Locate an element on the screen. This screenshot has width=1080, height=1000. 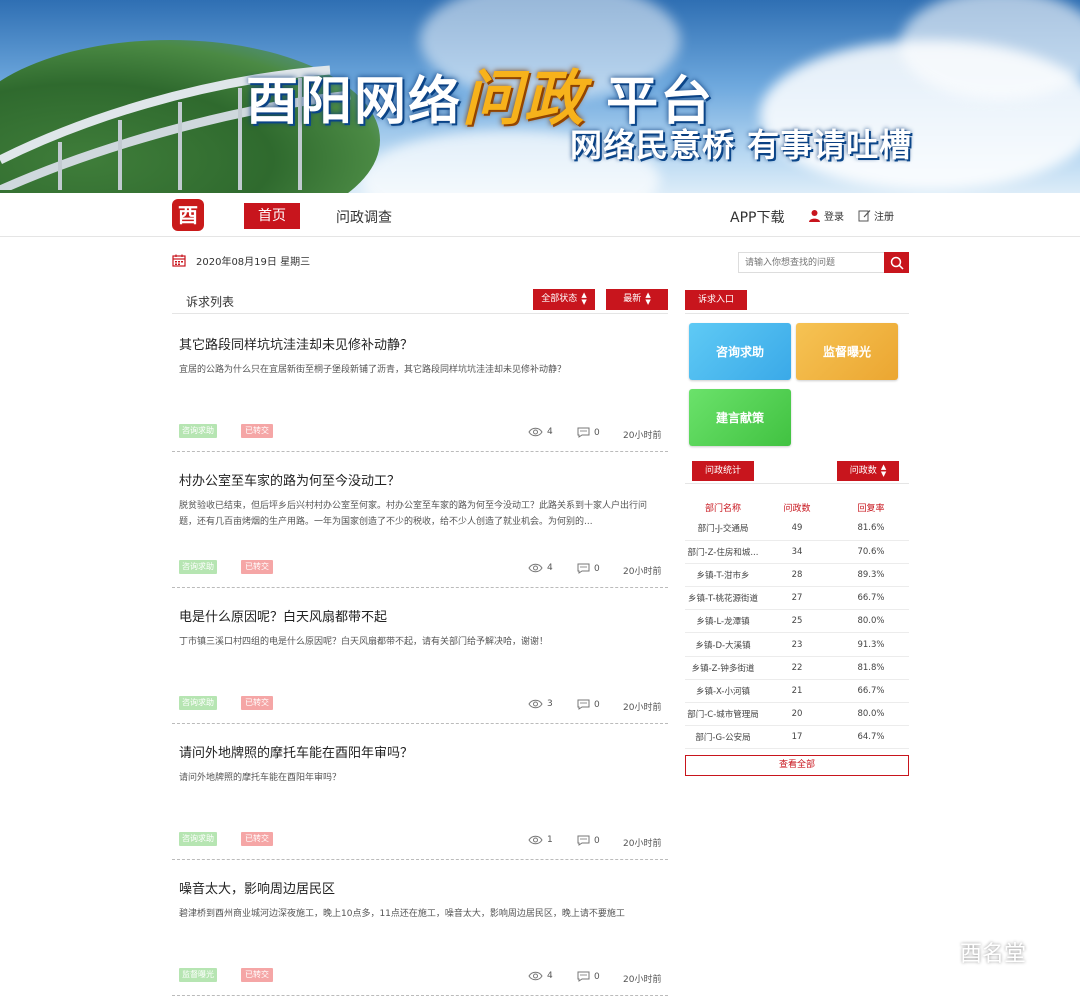
tab-home: 首页 is located at coordinates (272, 216).